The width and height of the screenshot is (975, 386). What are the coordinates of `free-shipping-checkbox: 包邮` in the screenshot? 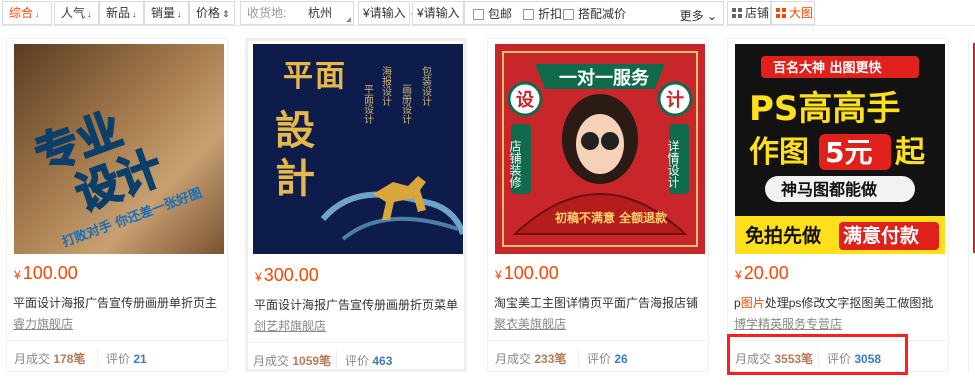 It's located at (492, 14).